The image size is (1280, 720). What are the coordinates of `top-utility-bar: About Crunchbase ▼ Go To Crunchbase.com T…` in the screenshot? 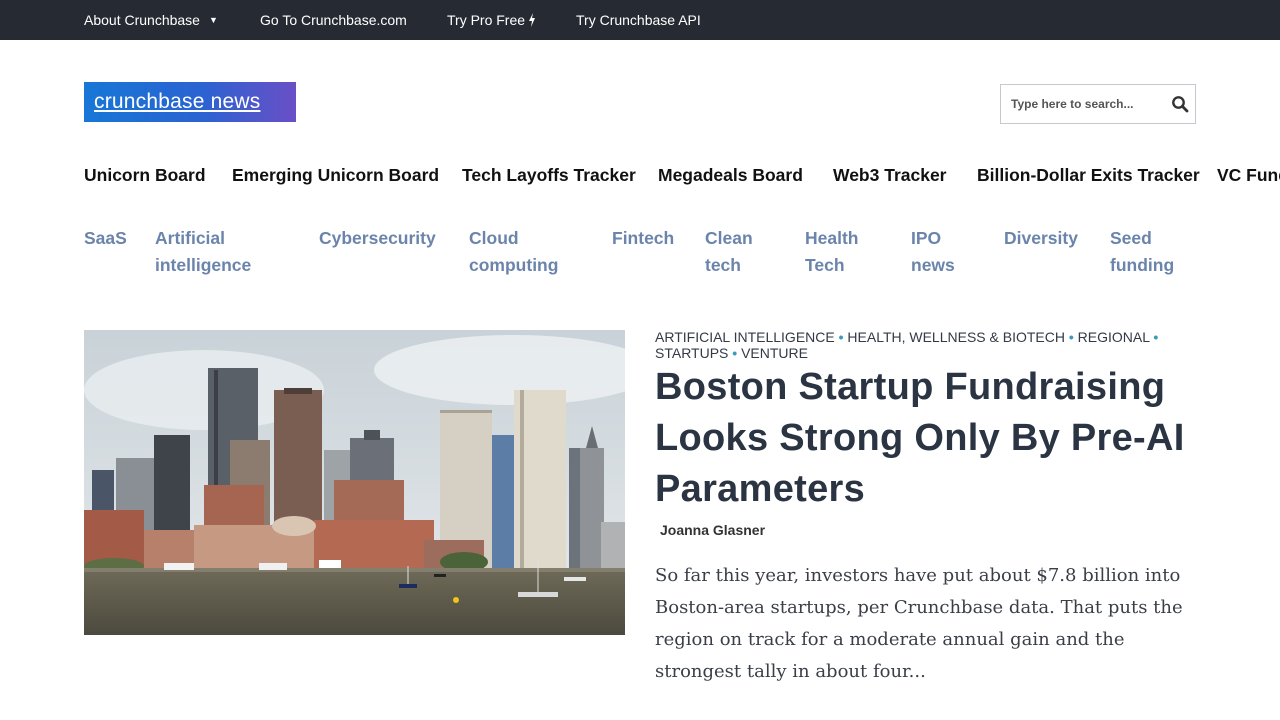 It's located at (640, 20).